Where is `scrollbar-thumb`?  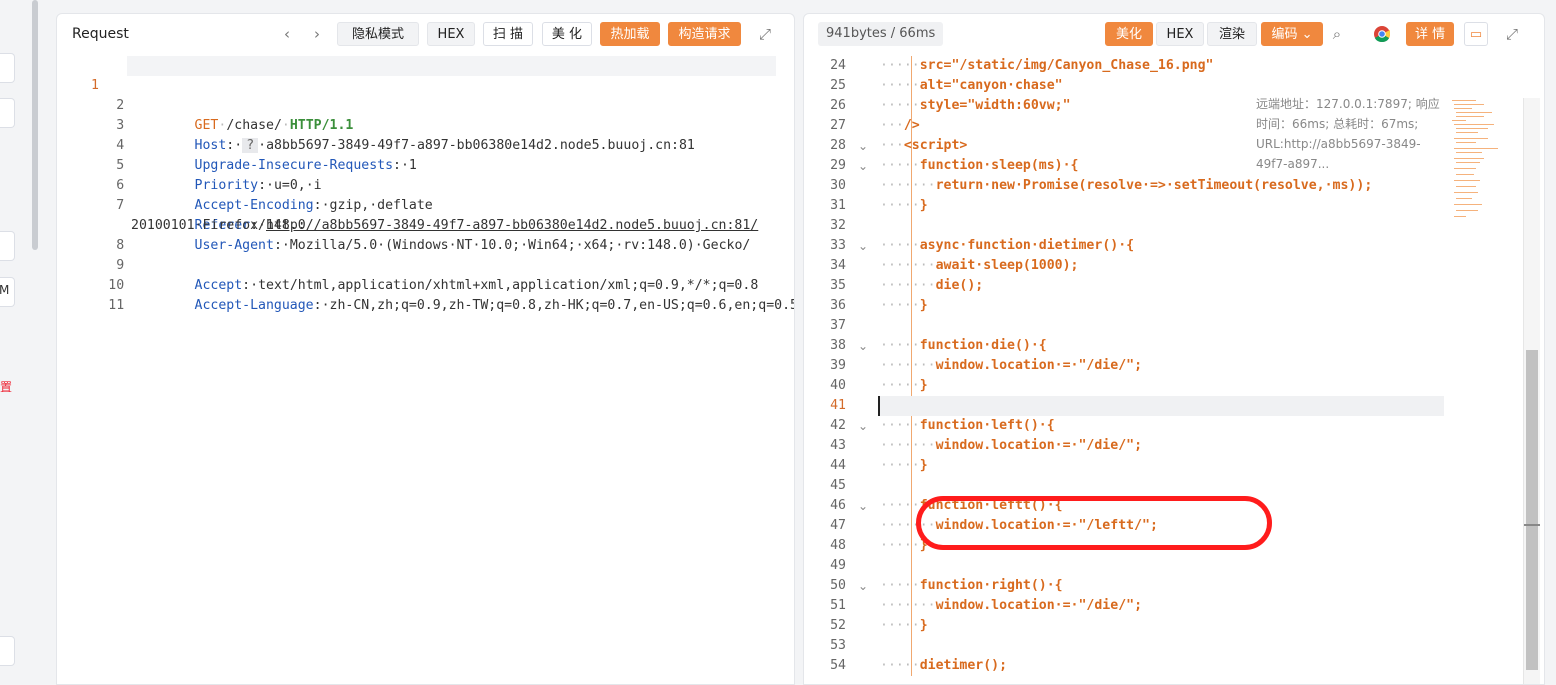 scrollbar-thumb is located at coordinates (1532, 510).